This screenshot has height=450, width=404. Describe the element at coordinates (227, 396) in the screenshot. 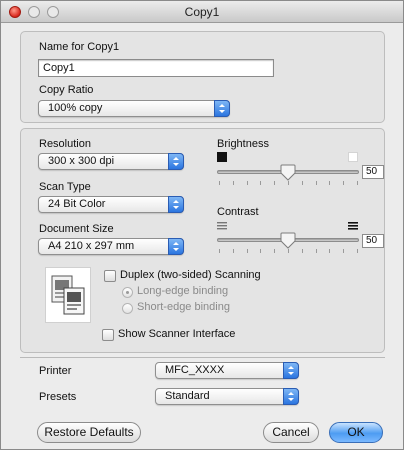

I see `presets-popup: Standard` at that location.